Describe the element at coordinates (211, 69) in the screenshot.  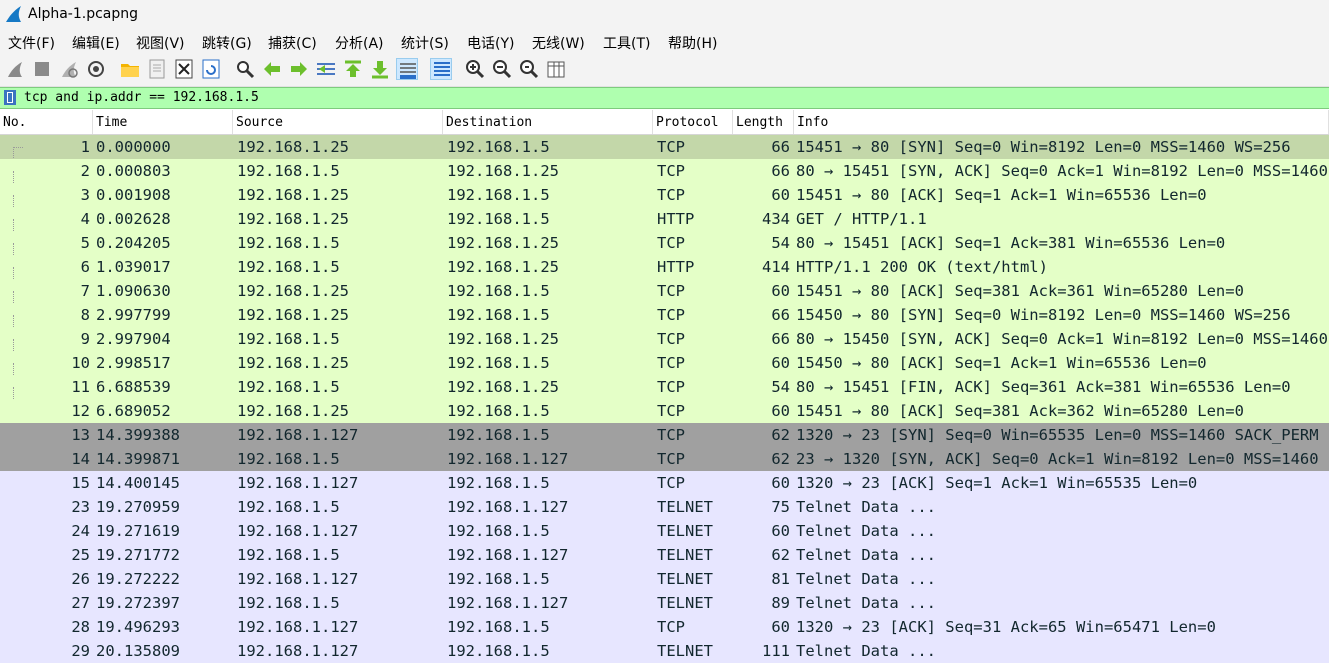
I see `reload-file-icon` at that location.